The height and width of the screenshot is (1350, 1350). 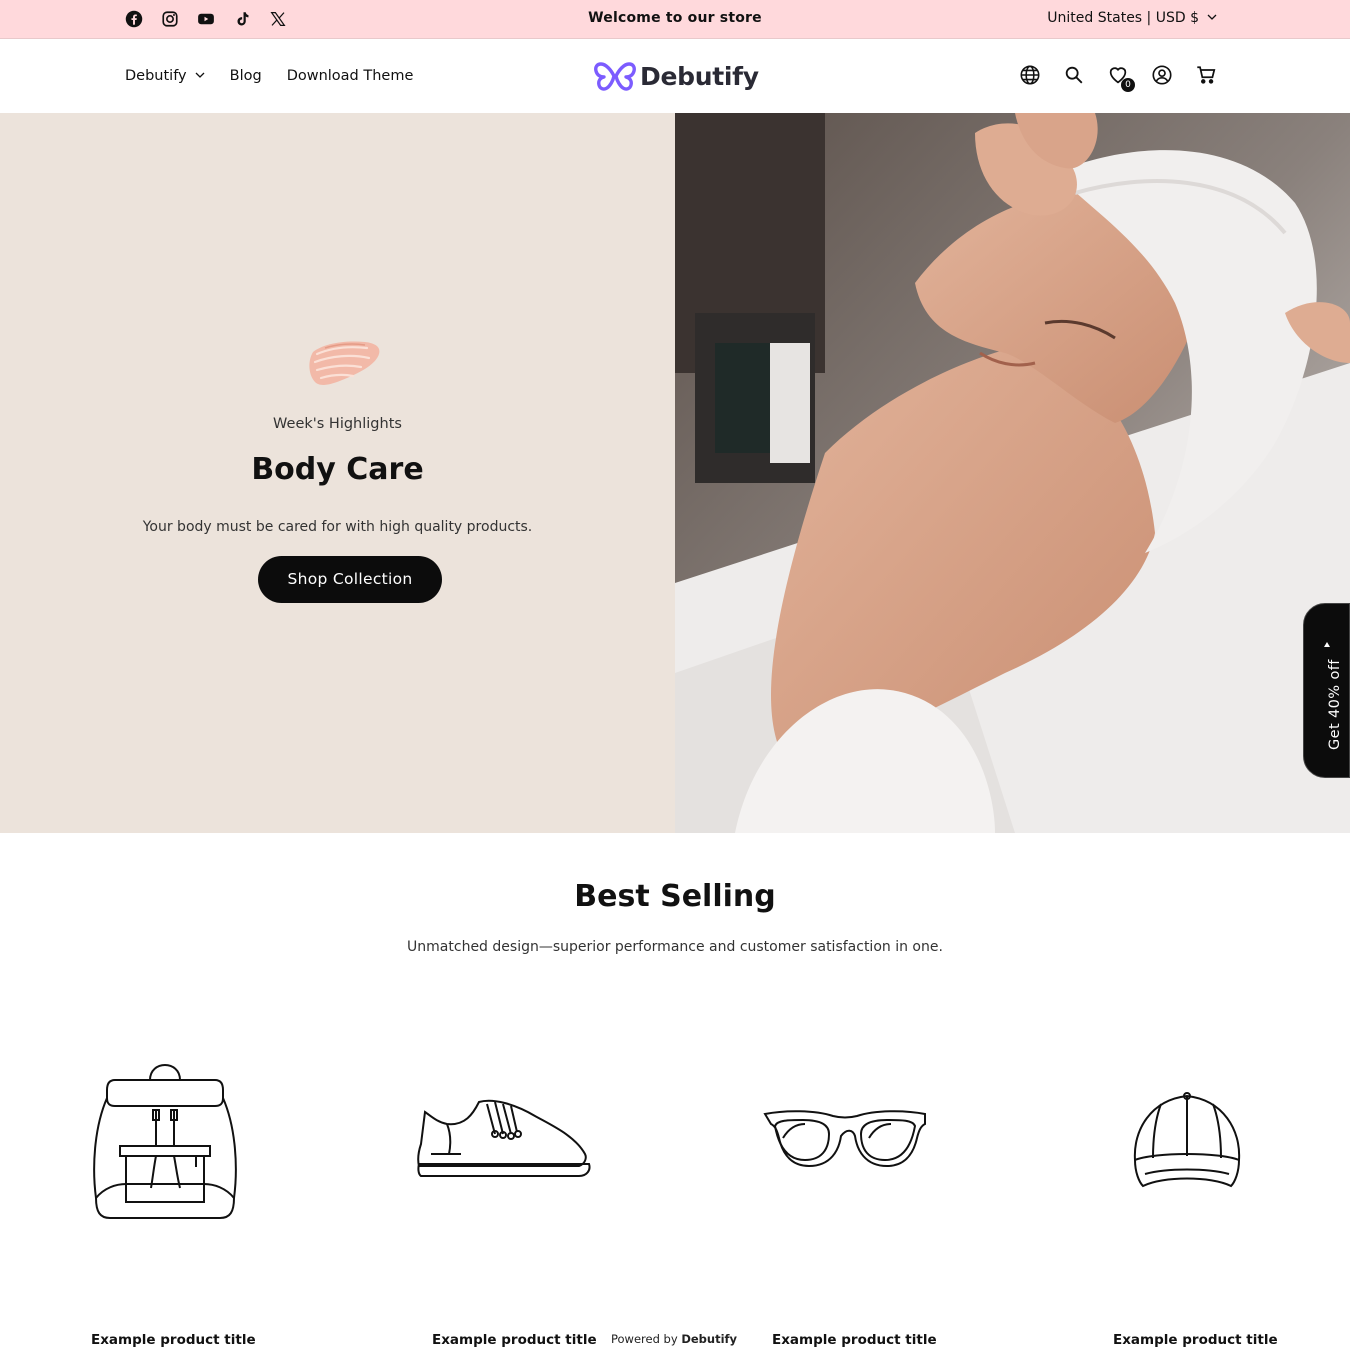 I want to click on nav-item-label: Debutify, so click(x=156, y=76).